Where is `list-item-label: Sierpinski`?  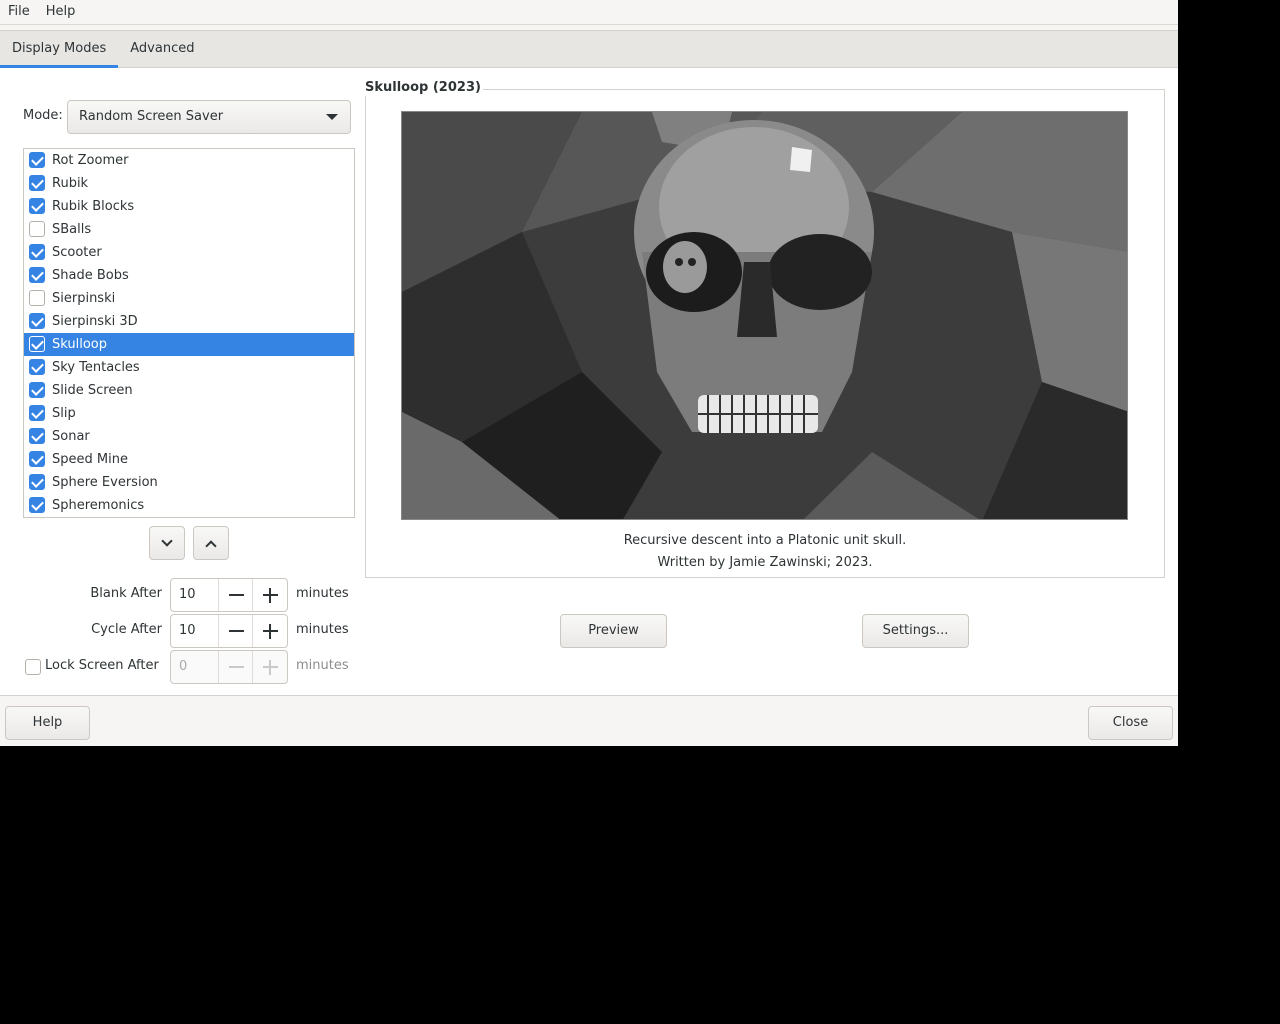
list-item-label: Sierpinski is located at coordinates (84, 298).